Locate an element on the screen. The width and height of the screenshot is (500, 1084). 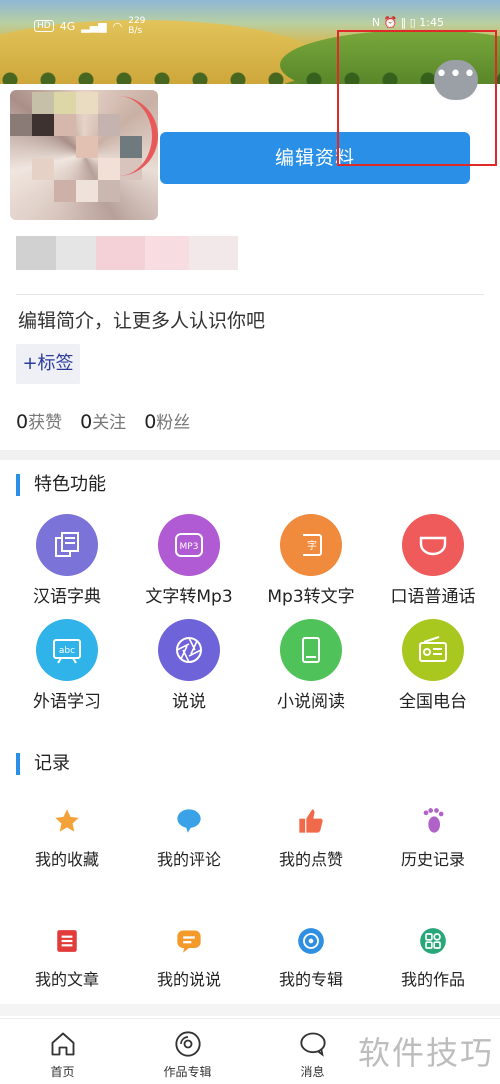
feature-dictionary: 汉语字典 is located at coordinates (67, 560).